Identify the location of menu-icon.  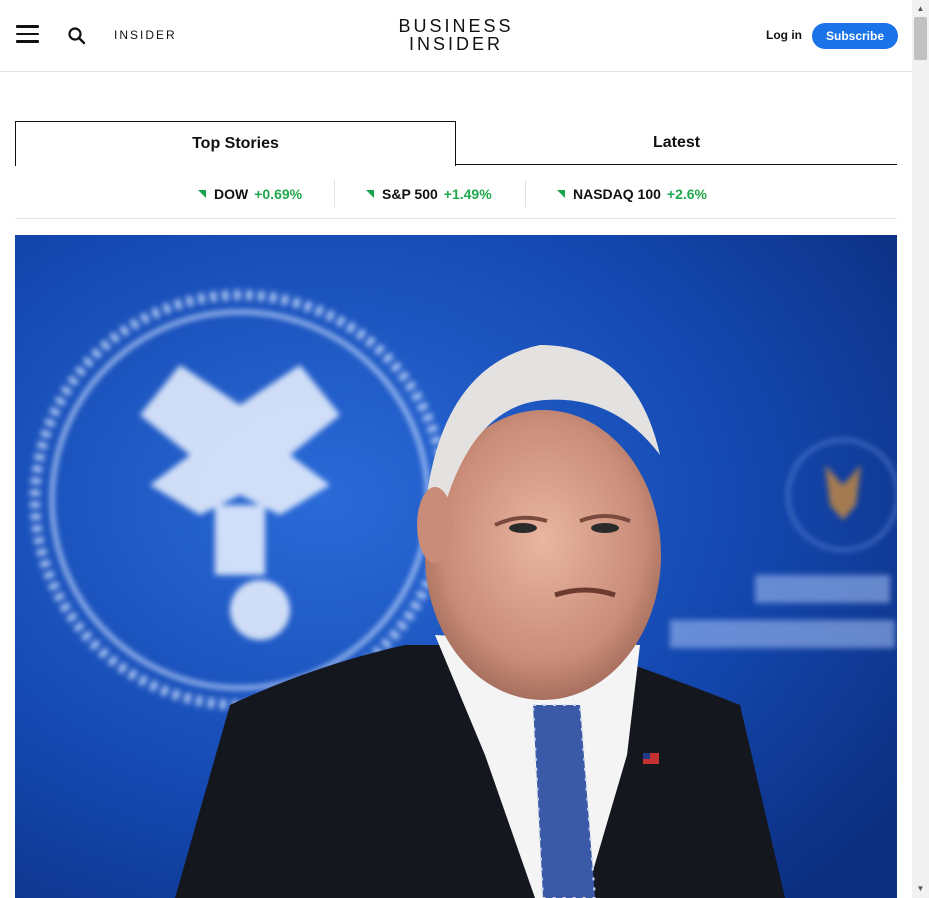
(28, 35).